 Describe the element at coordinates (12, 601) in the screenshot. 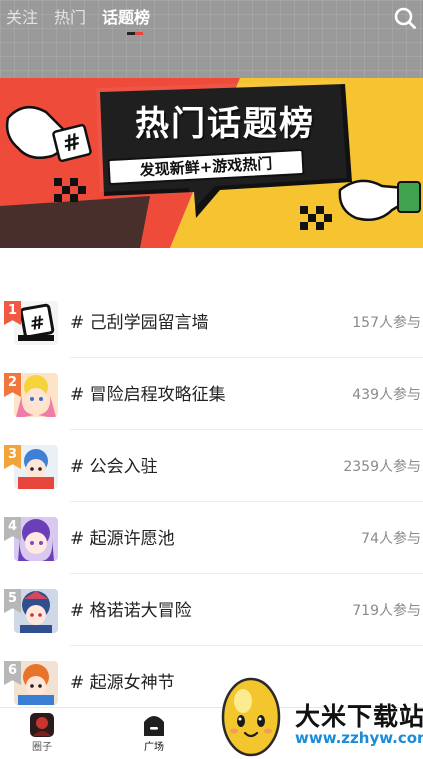

I see `rank-badge: 5` at that location.